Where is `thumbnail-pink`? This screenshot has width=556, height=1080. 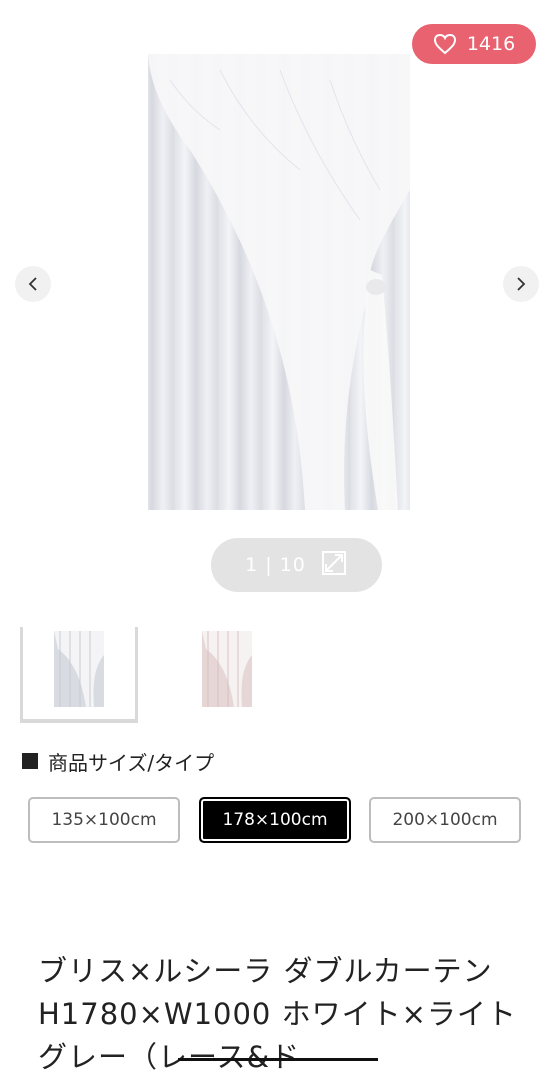
thumbnail-pink is located at coordinates (227, 675).